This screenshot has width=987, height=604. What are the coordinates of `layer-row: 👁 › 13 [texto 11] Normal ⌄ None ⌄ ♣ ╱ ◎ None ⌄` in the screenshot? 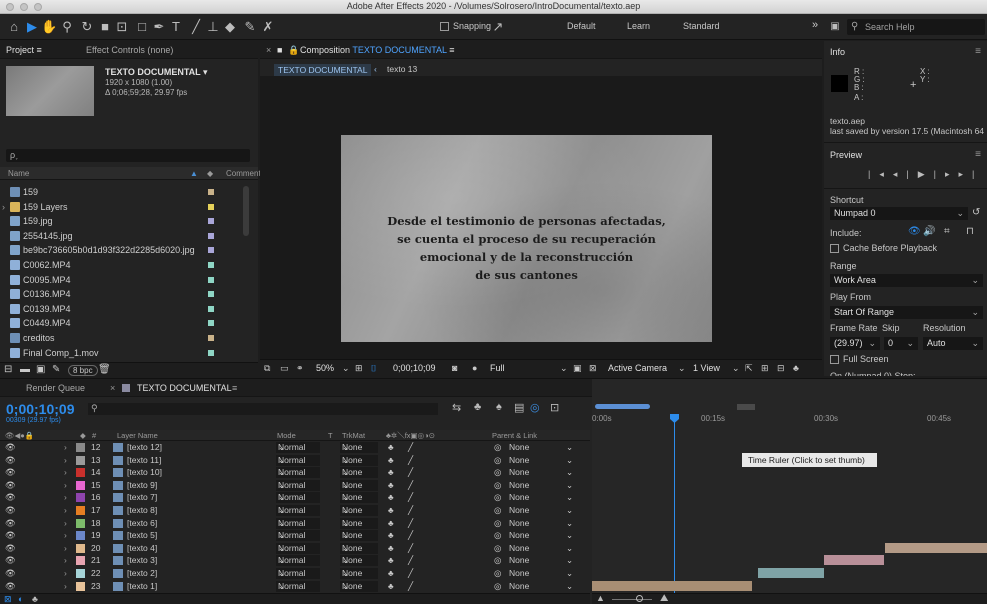 It's located at (295, 460).